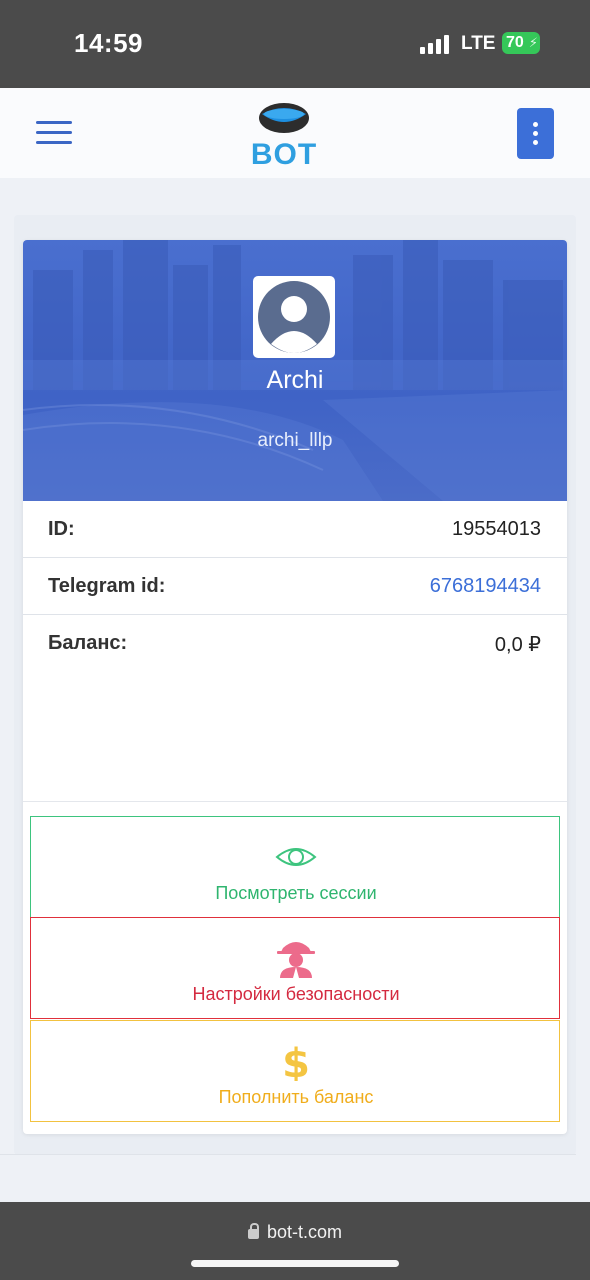  Describe the element at coordinates (304, 1232) in the screenshot. I see `url-text: bot-t.com` at that location.